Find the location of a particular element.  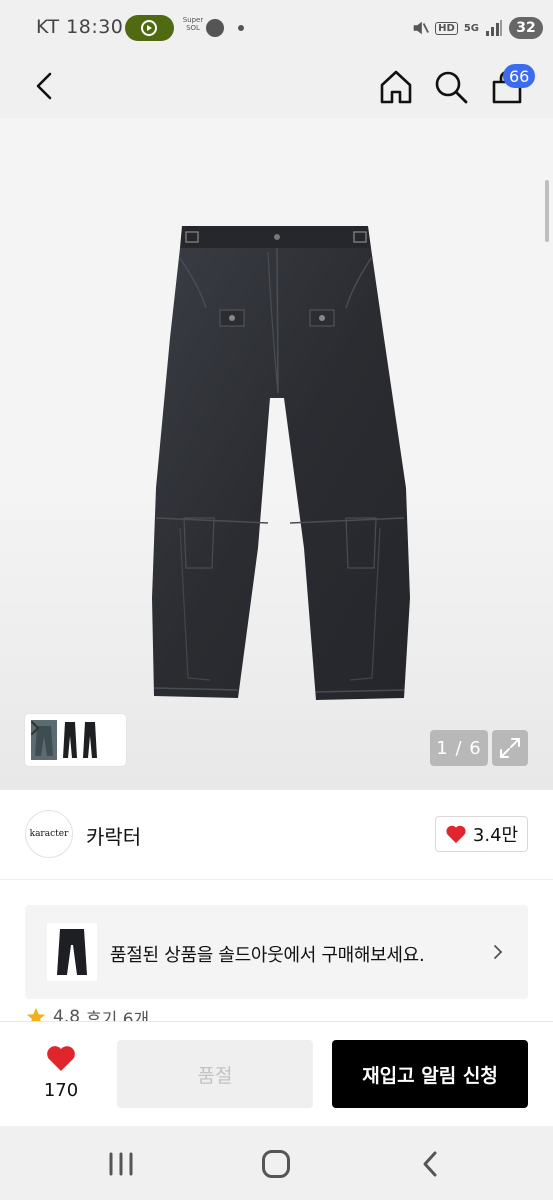

brand-like-button: 3.4만 is located at coordinates (481, 834).